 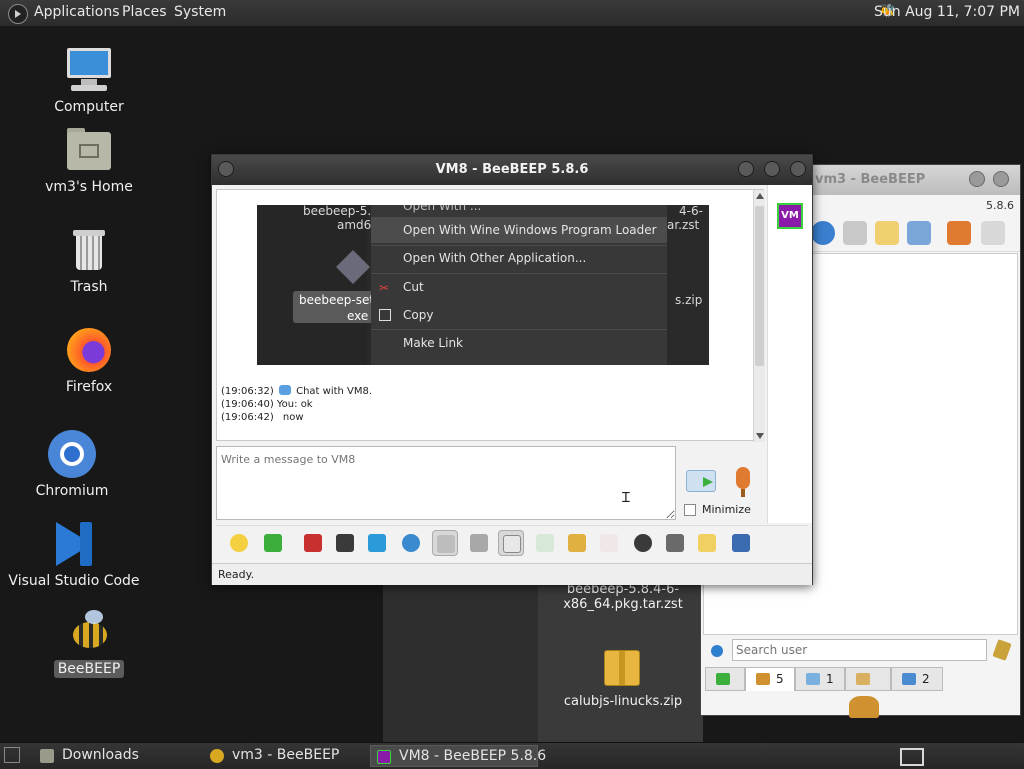 I want to click on text-cursor-icon: Ɪ, so click(x=626, y=498).